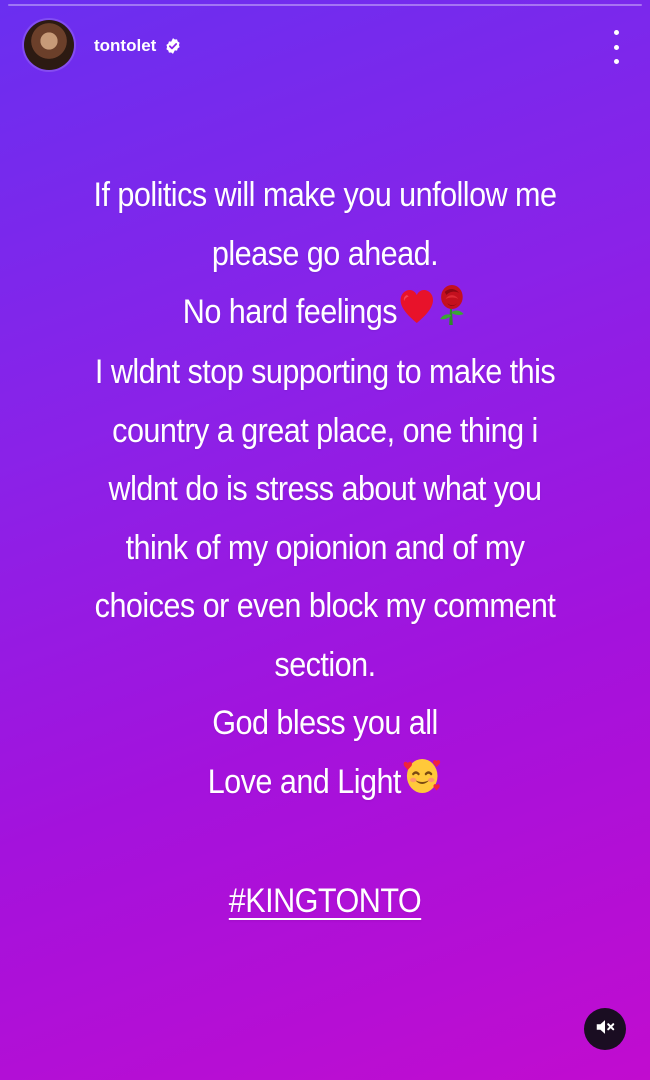 This screenshot has height=1080, width=650. I want to click on caption-line-with-emoji: No hard feelings, so click(325, 313).